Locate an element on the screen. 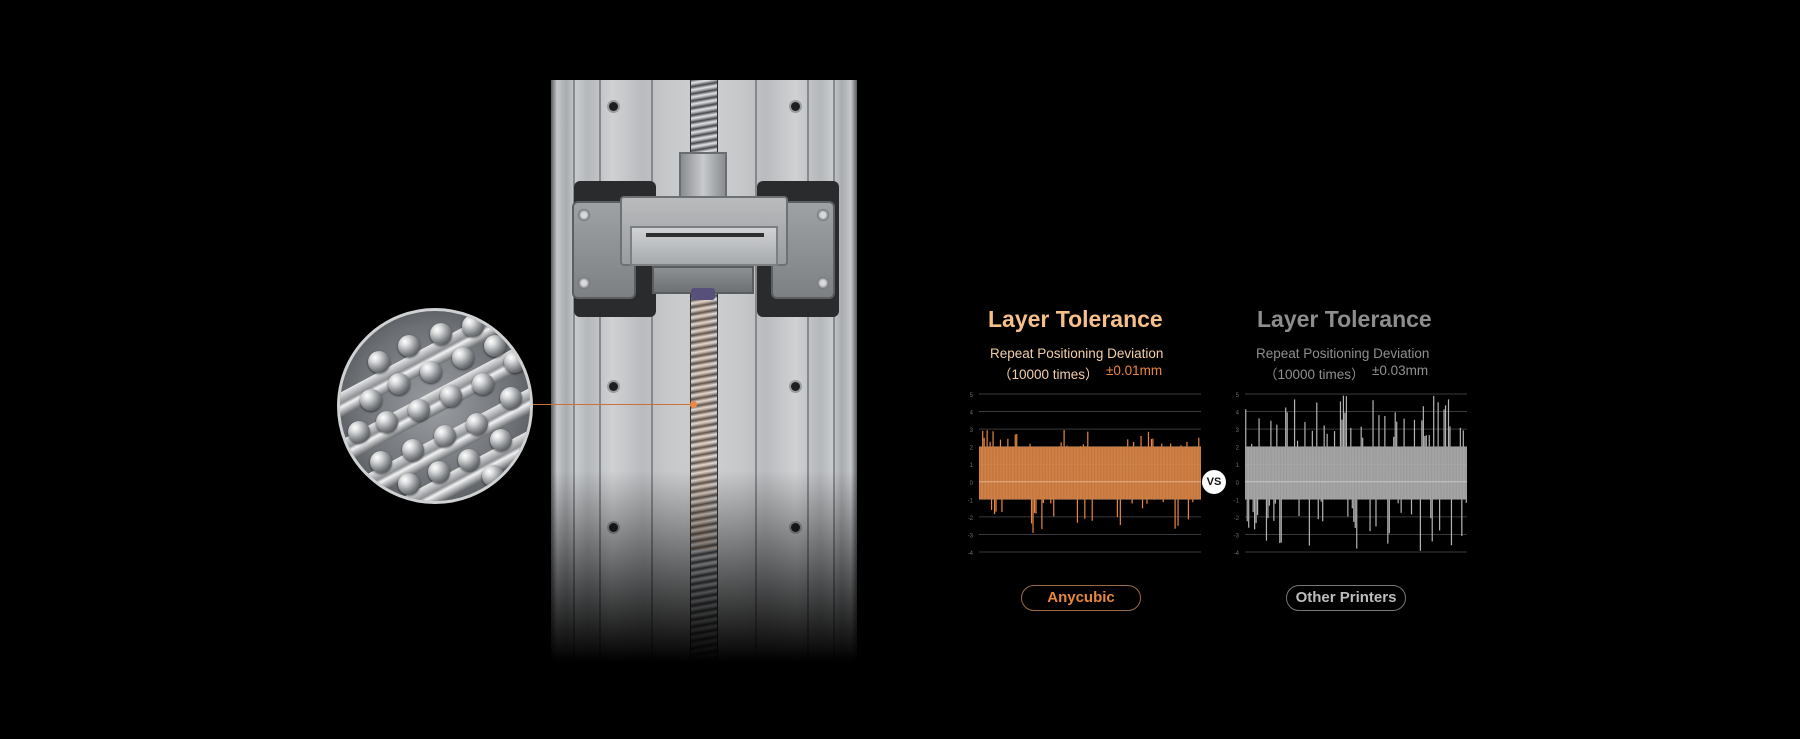  carriage-slot is located at coordinates (705, 235).